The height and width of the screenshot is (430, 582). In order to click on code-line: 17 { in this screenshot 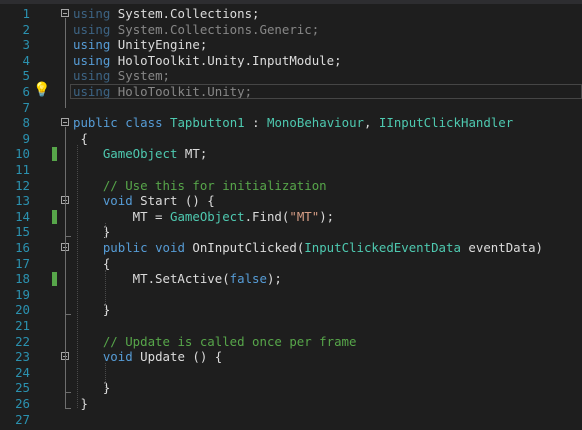, I will do `click(291, 264)`.